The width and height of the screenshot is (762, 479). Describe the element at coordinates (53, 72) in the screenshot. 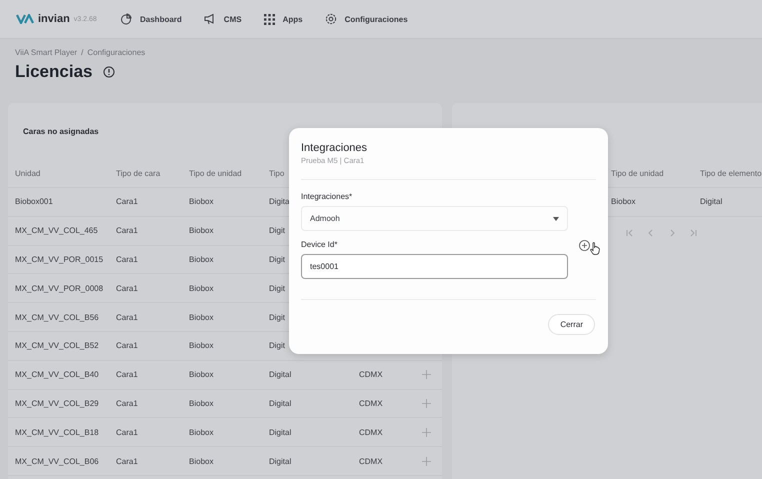

I see `page-title: Licencias` at that location.